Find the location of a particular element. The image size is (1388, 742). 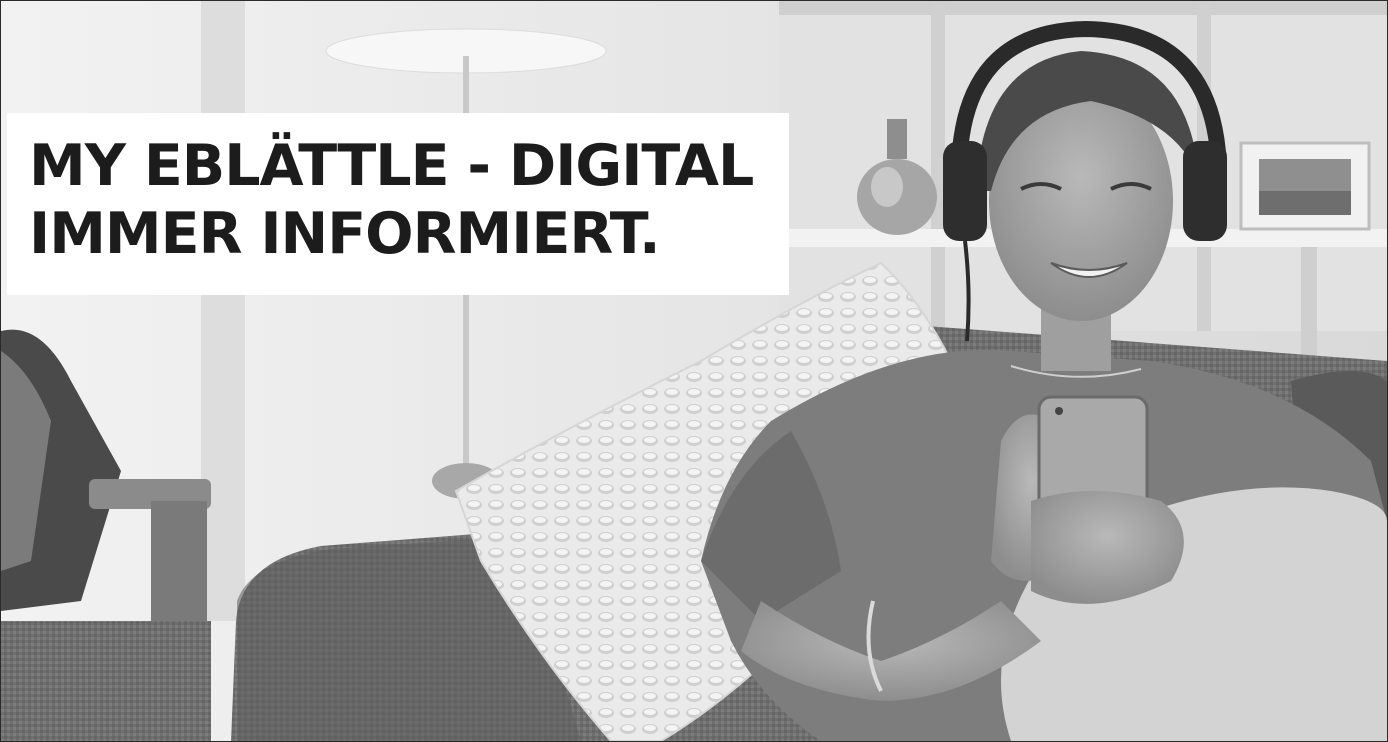

headline: MY EBLÄTTLE - DIGITAL IMMER INFORMIERT. is located at coordinates (391, 200).